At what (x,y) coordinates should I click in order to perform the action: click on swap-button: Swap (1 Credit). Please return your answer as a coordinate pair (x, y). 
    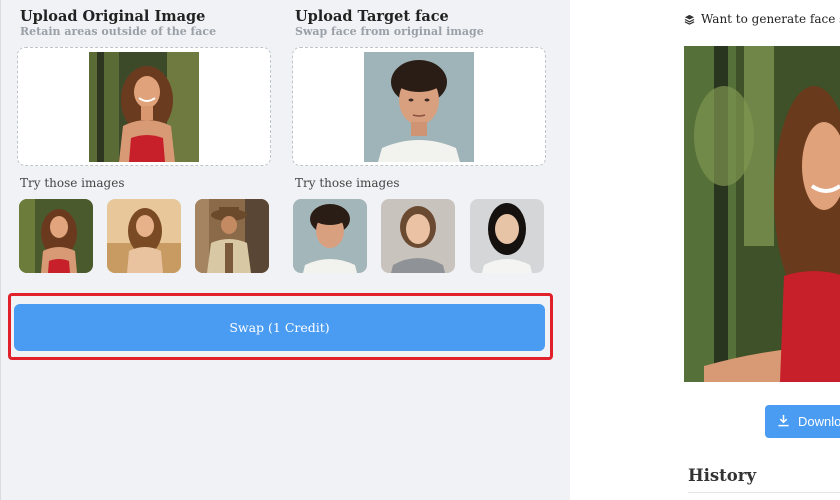
    Looking at the image, I should click on (279, 327).